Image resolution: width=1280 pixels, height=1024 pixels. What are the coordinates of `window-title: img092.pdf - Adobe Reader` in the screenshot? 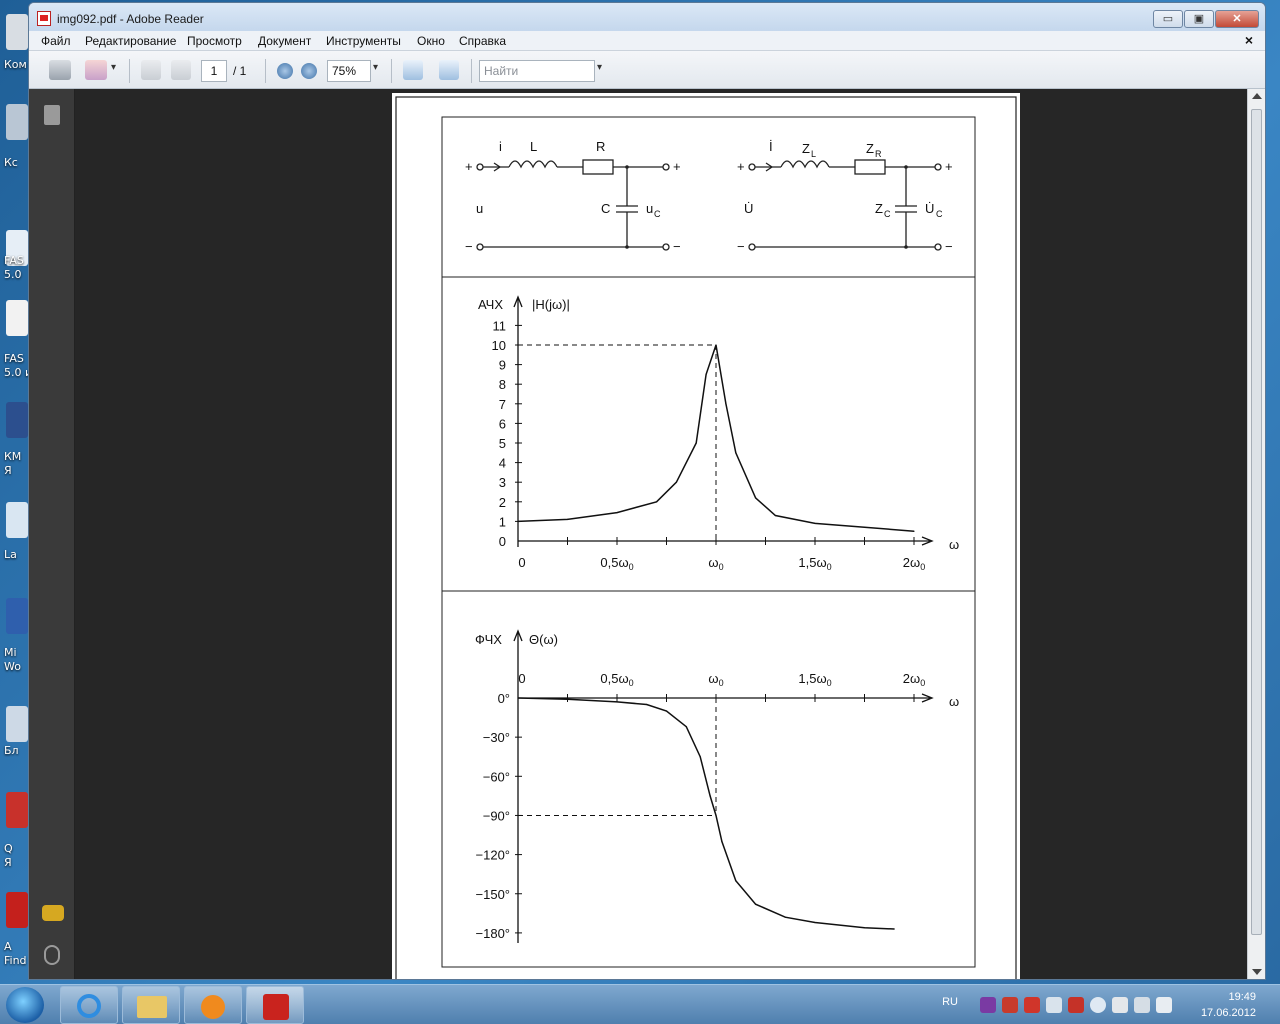 It's located at (130, 19).